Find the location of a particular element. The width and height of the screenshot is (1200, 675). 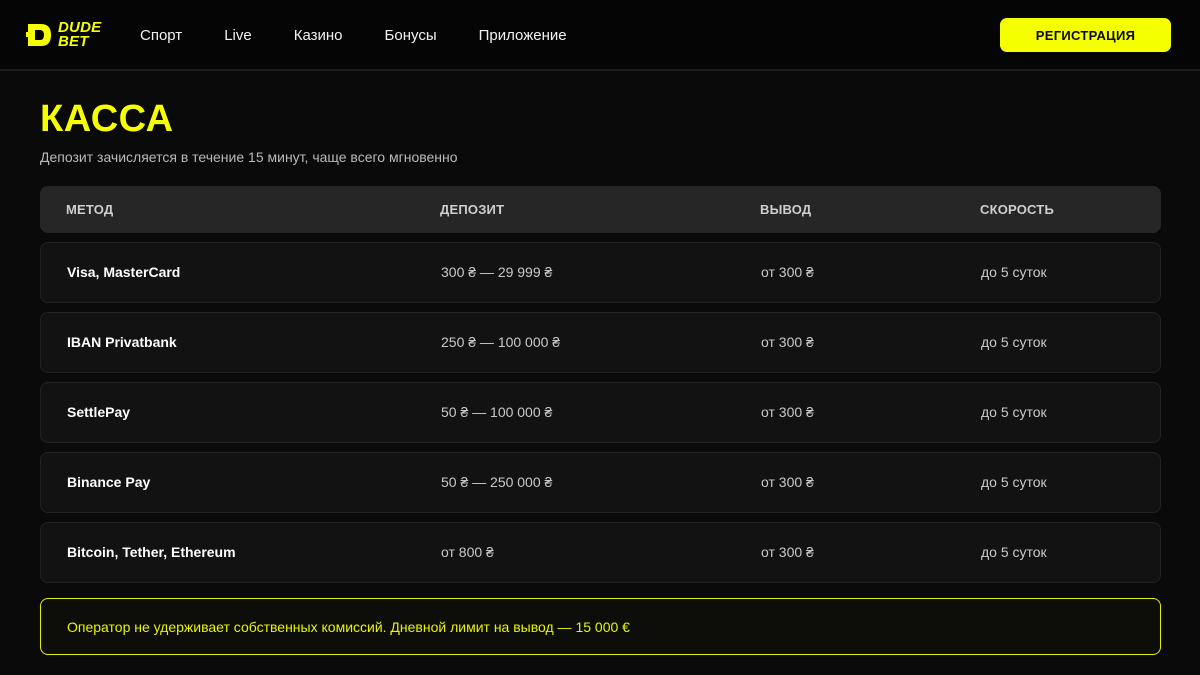

nav-item-bonuses: Бонусы is located at coordinates (411, 35).